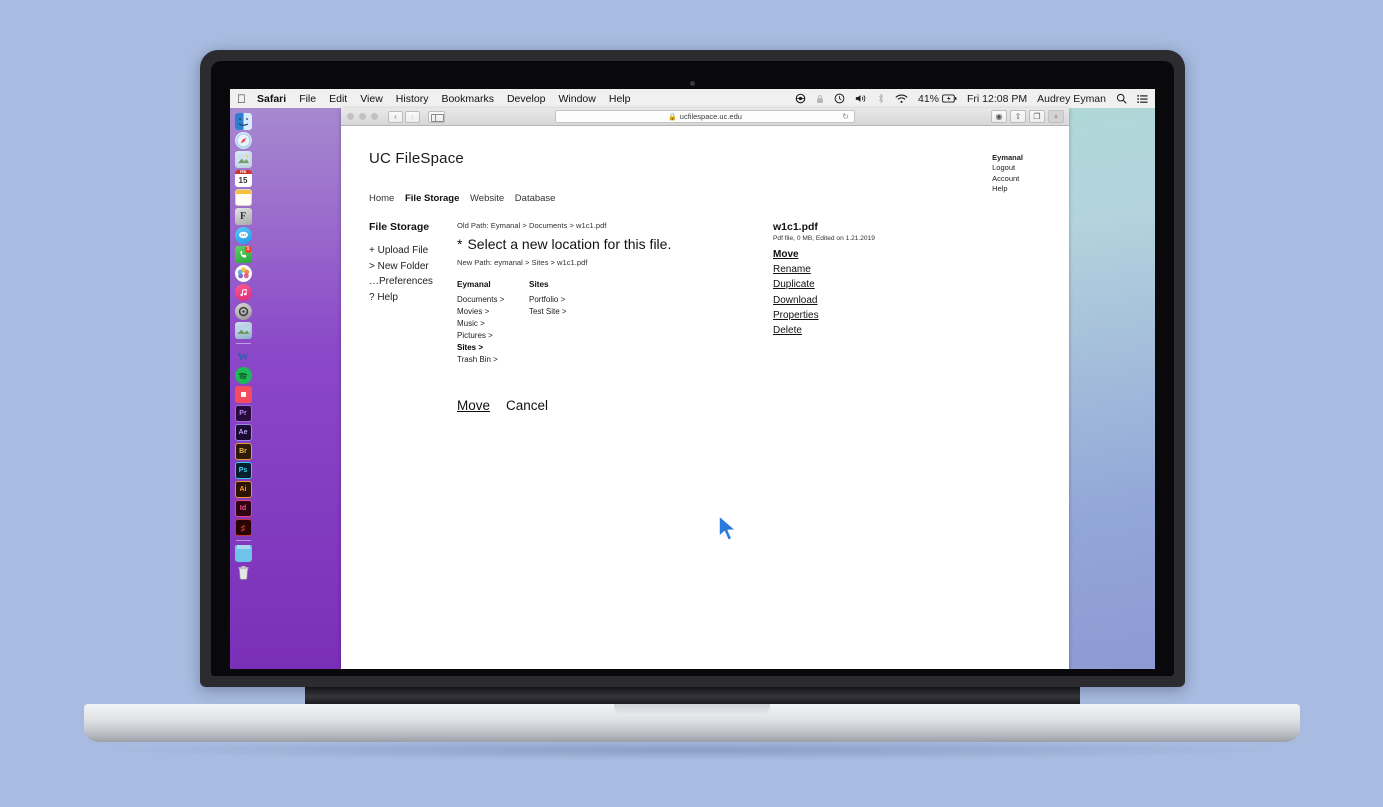  Describe the element at coordinates (243, 311) in the screenshot. I see `system-preferences-icon` at that location.